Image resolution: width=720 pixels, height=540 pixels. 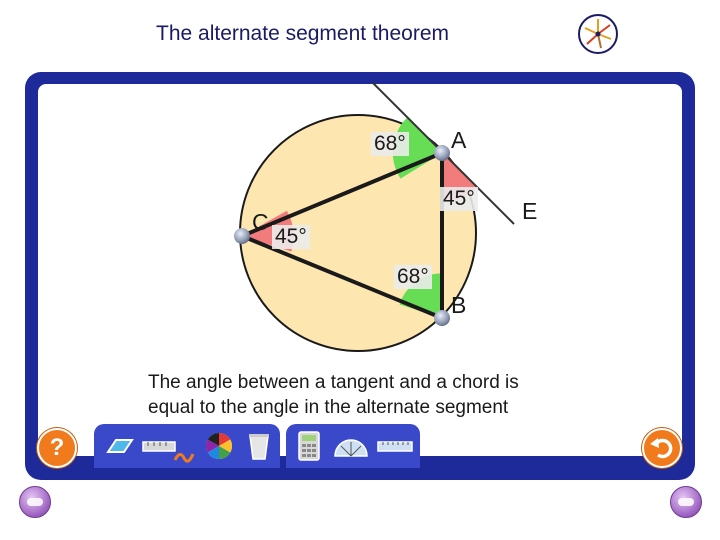 I want to click on point-b-handle, so click(x=442, y=318).